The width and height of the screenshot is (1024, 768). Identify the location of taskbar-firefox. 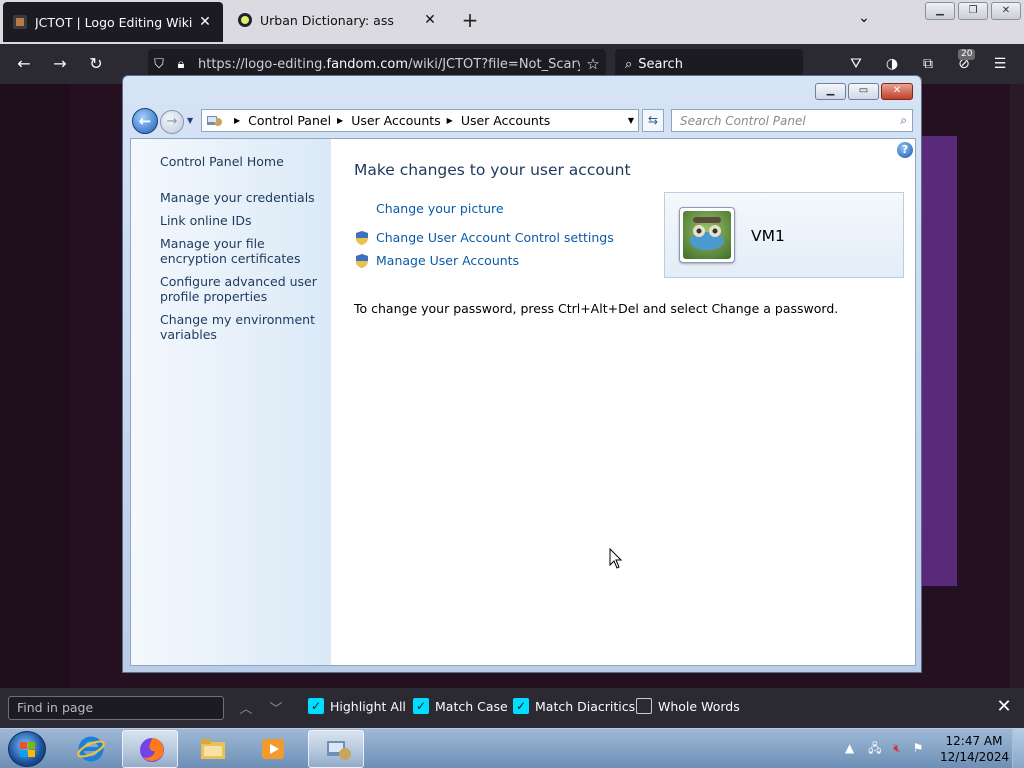
(150, 749).